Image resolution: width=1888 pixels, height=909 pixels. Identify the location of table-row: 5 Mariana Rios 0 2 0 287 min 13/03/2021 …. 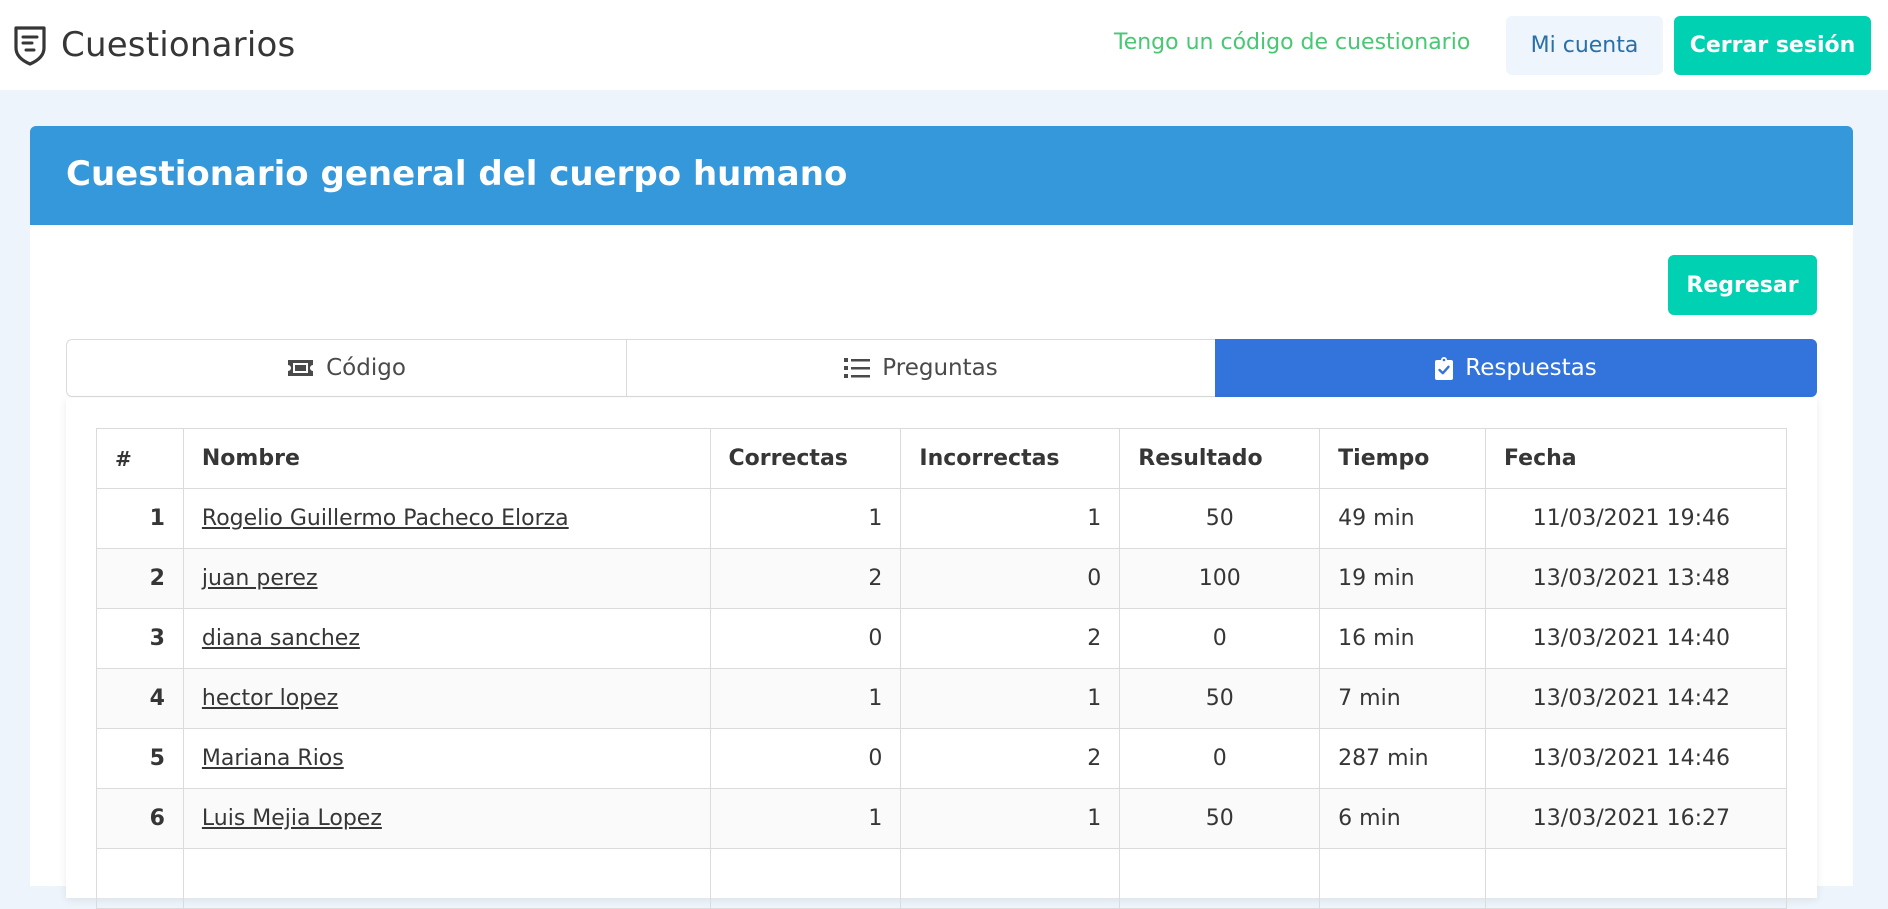
(941, 758).